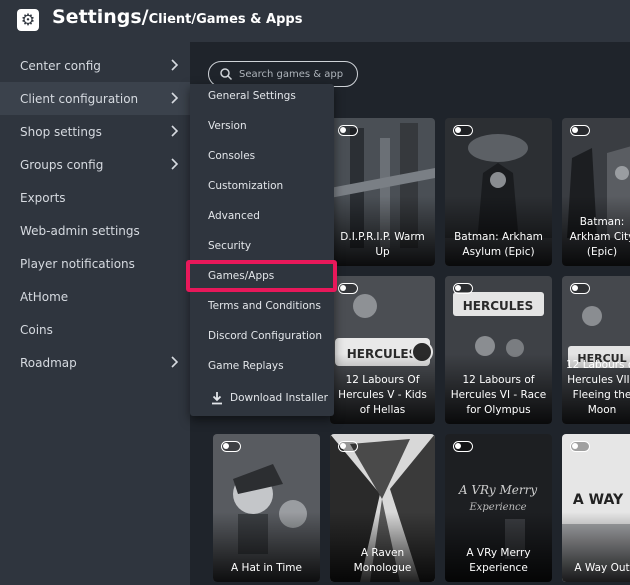 Image resolution: width=630 pixels, height=585 pixels. I want to click on game-card: D.I.P.R.I.P. Warm Up, so click(382, 192).